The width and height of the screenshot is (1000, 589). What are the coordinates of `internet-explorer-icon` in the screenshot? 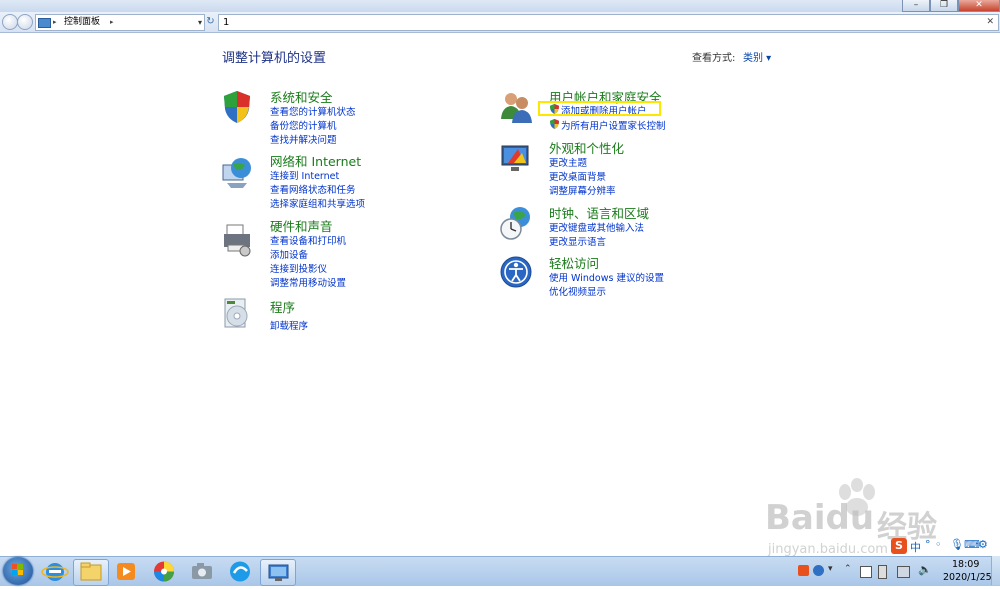 It's located at (55, 572).